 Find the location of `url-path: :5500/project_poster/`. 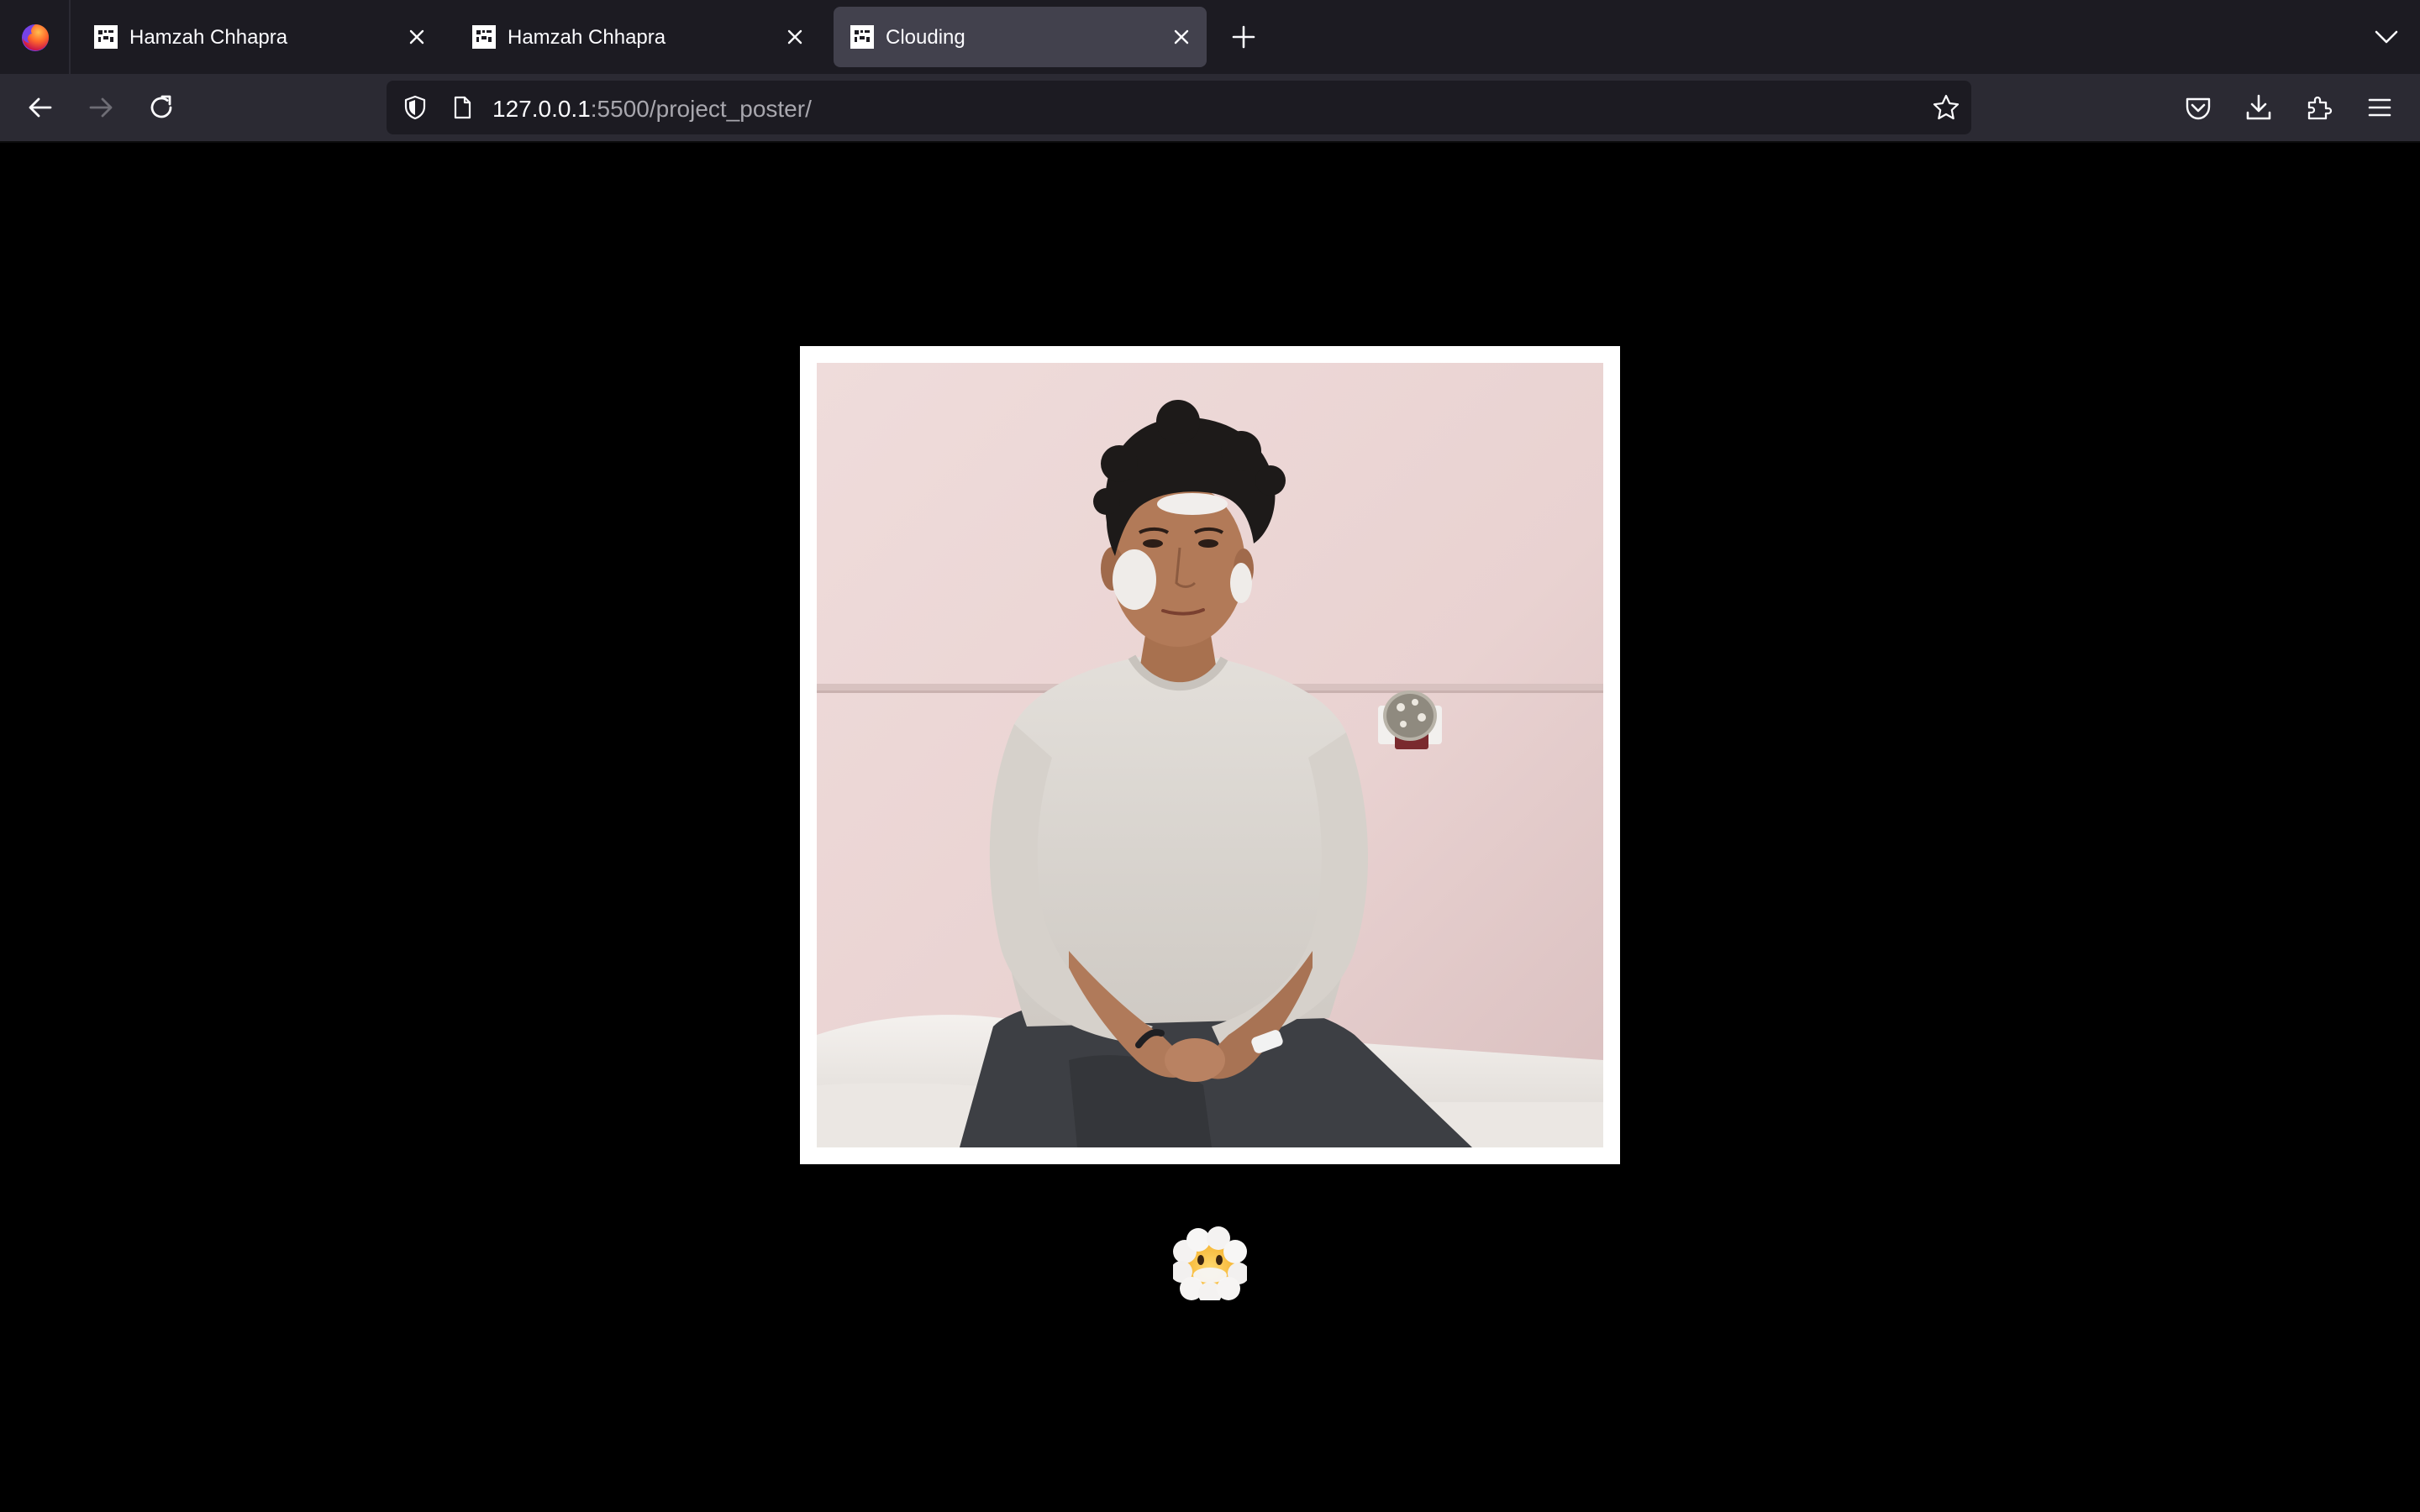

url-path: :5500/project_poster/ is located at coordinates (701, 109).